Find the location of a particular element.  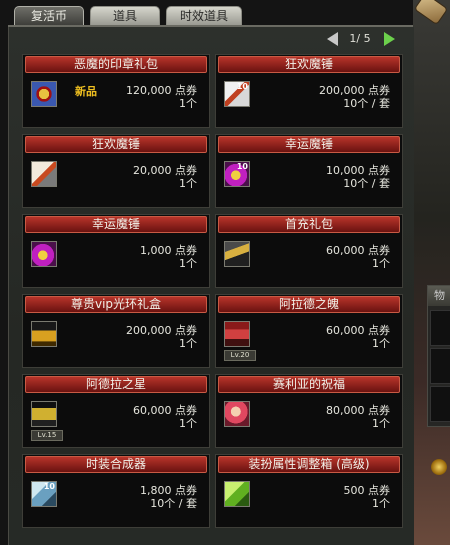

seria-portrait-icon is located at coordinates (237, 414).